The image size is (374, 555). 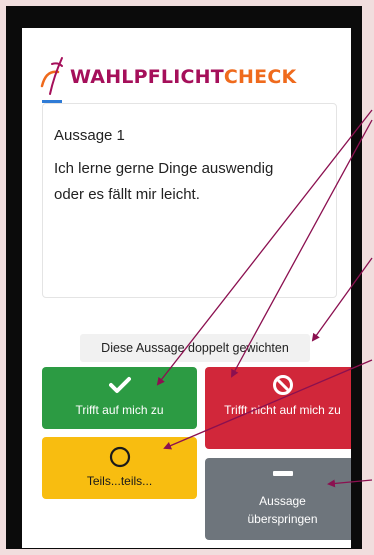 I want to click on minus-icon, so click(x=282, y=473).